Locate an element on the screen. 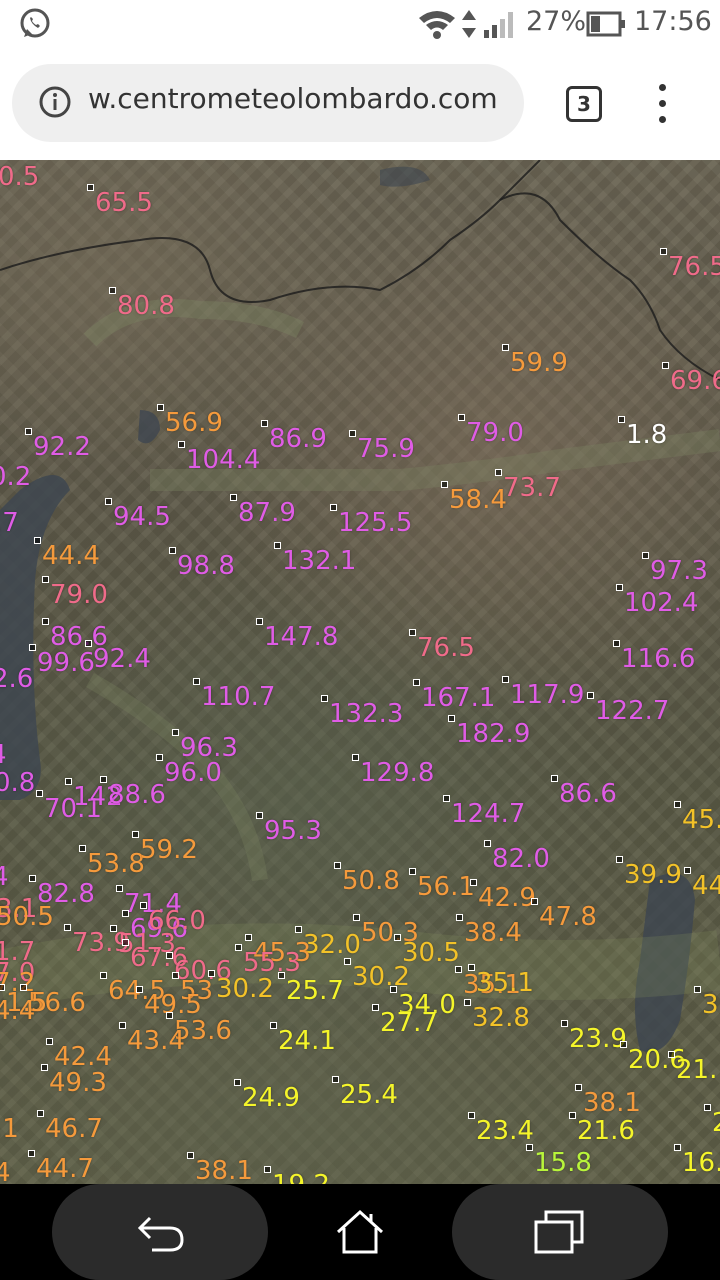 The width and height of the screenshot is (720, 1280). rainfall-value-label: 45. is located at coordinates (701, 820).